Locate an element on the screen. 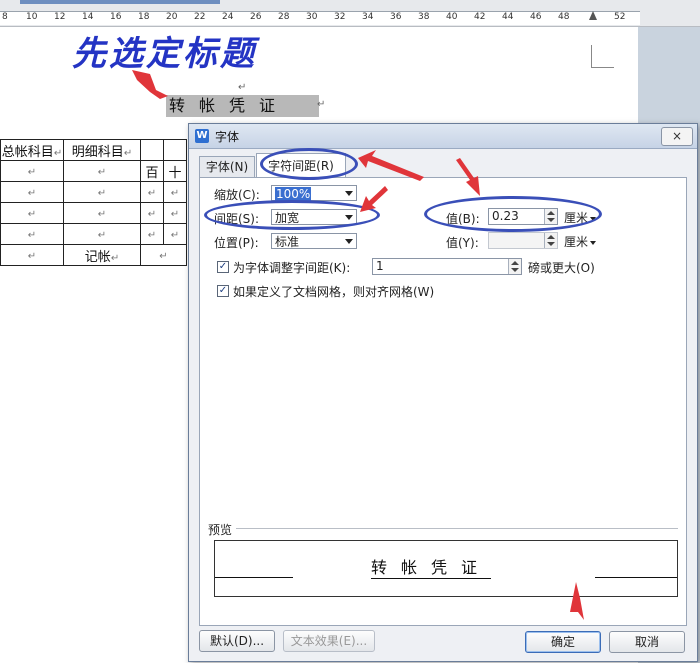  ruler-tick: 40 is located at coordinates (452, 17).